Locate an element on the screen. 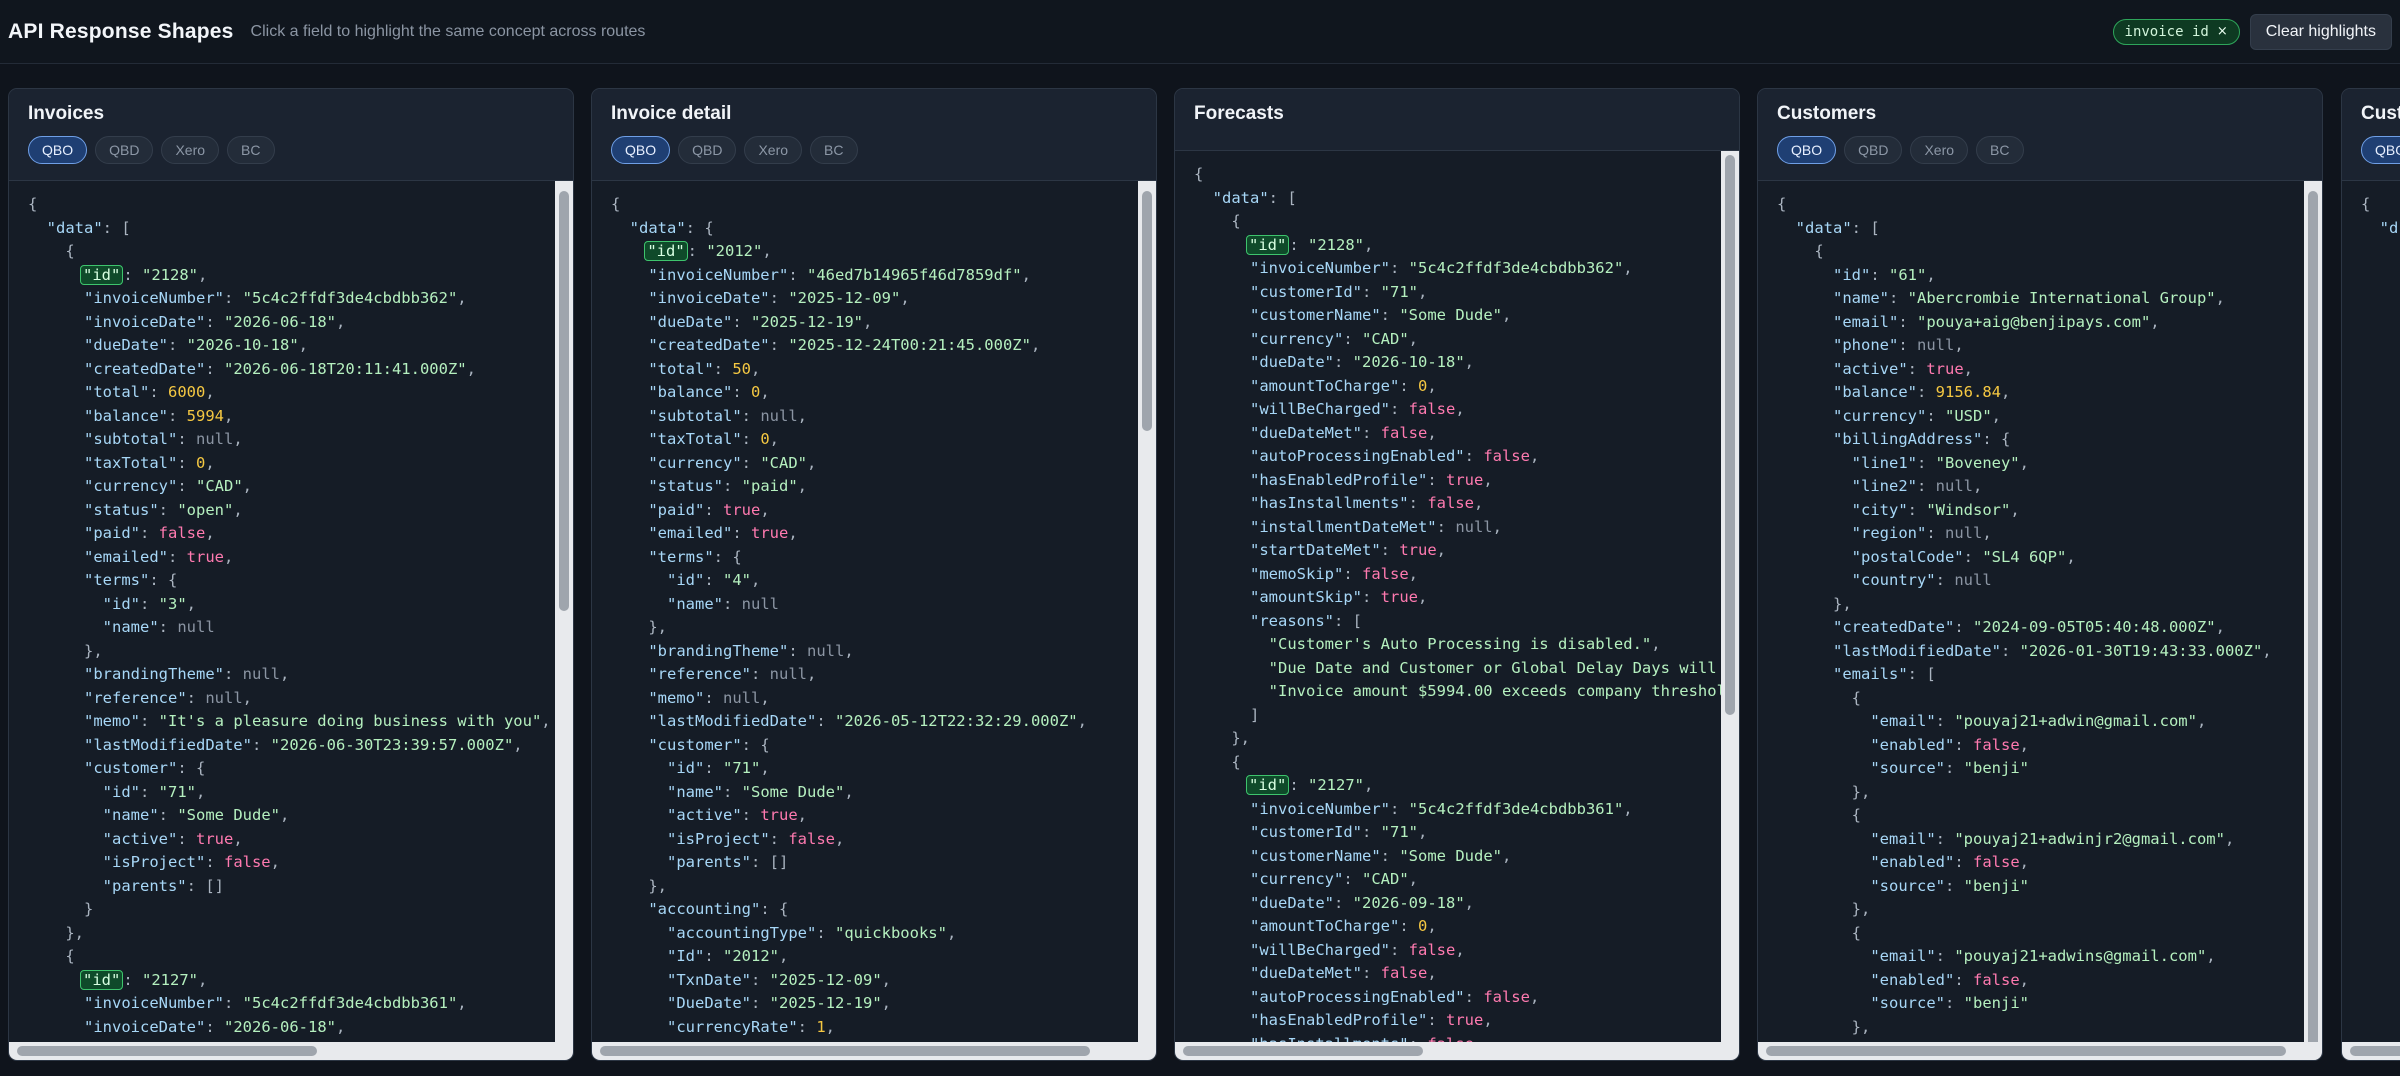  field-key: "balance" is located at coordinates (690, 392).